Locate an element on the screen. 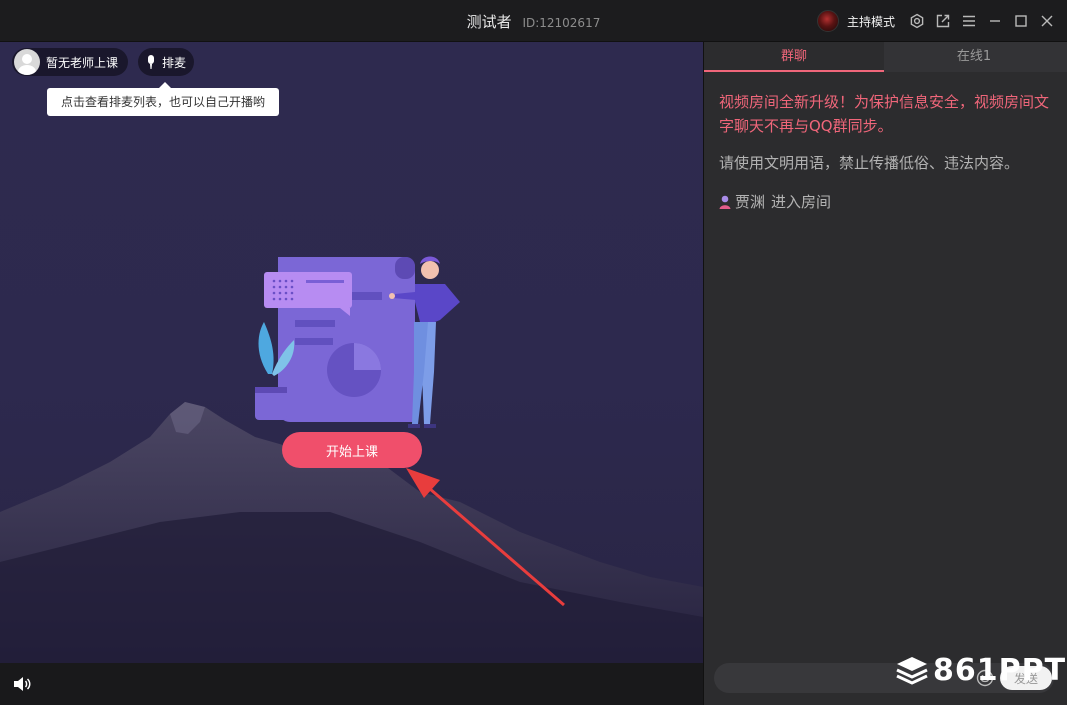 Image resolution: width=1067 pixels, height=705 pixels. teacher-status-pill: 暂无老师上课 is located at coordinates (70, 62).